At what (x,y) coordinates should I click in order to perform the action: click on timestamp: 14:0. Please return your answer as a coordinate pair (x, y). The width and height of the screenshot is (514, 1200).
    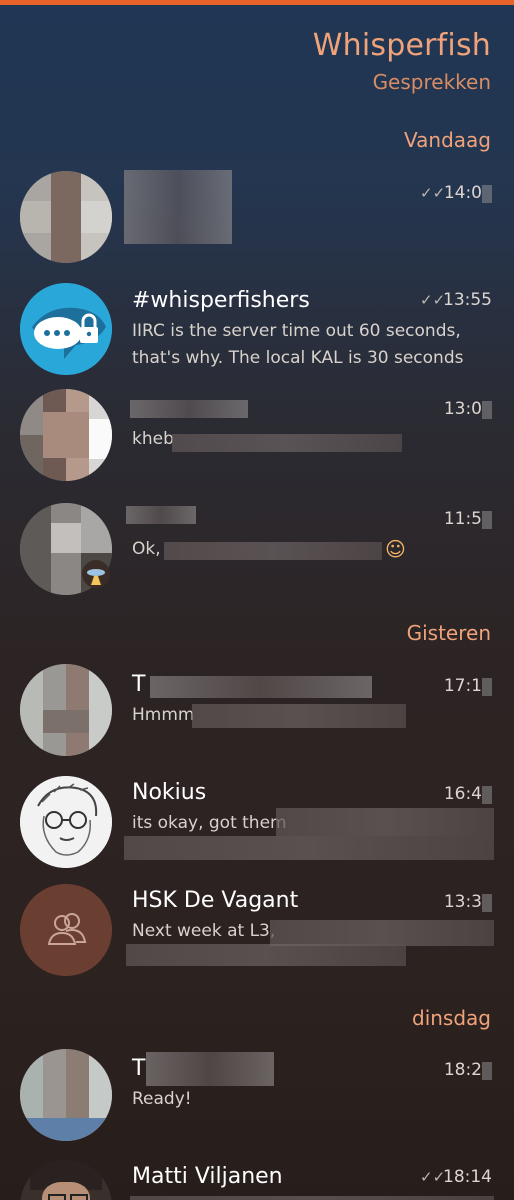
    Looking at the image, I should click on (462, 193).